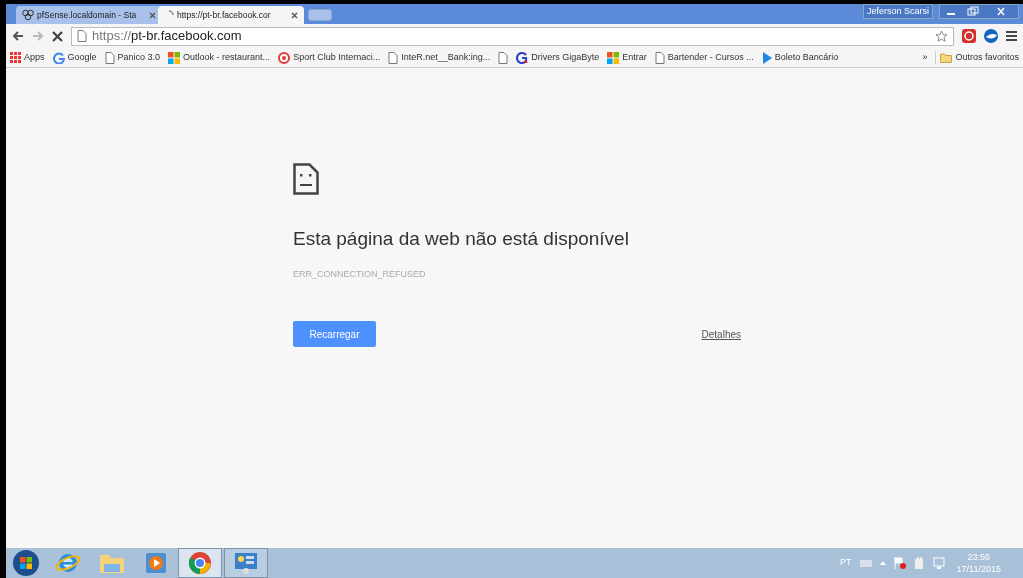 The height and width of the screenshot is (578, 1023). Describe the element at coordinates (522, 57) in the screenshot. I see `g-logo-icon` at that location.